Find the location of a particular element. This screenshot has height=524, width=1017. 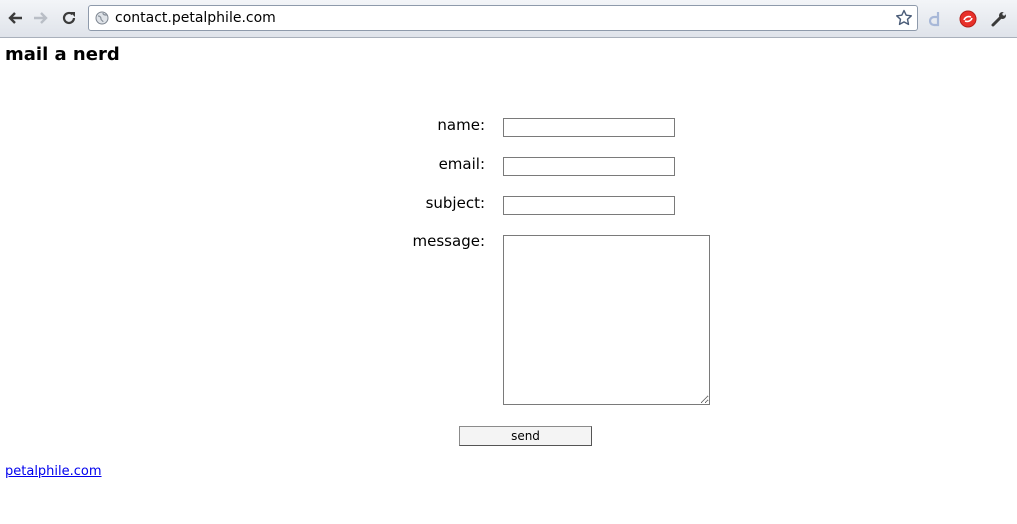

email-input is located at coordinates (589, 166).